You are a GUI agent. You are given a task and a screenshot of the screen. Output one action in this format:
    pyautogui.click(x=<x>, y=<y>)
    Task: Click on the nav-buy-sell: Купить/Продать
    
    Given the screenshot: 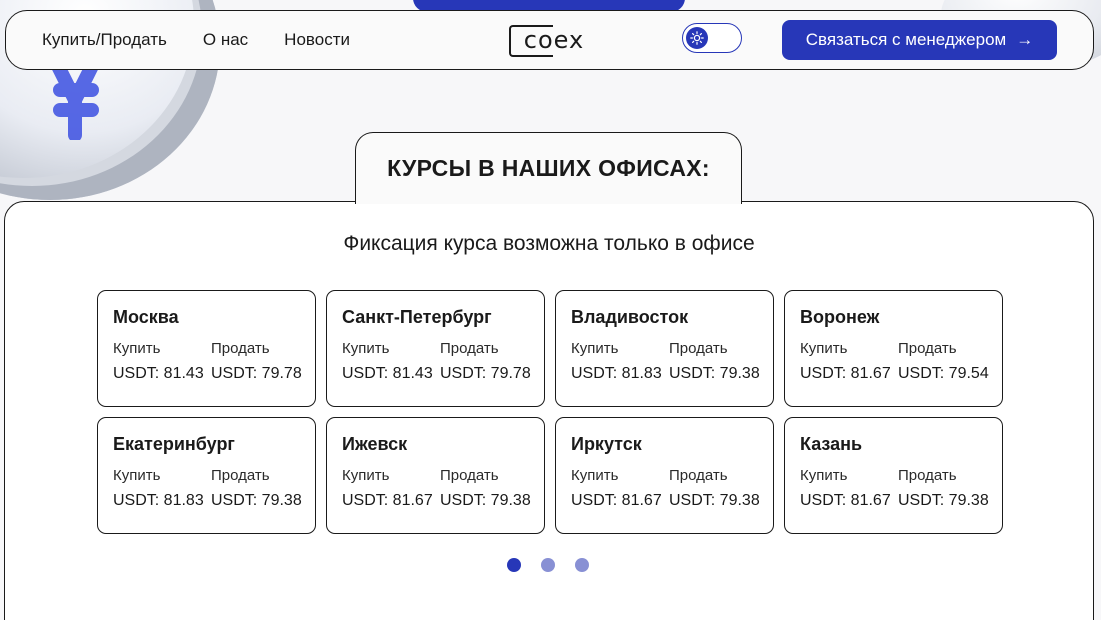 What is the action you would take?
    pyautogui.click(x=104, y=40)
    